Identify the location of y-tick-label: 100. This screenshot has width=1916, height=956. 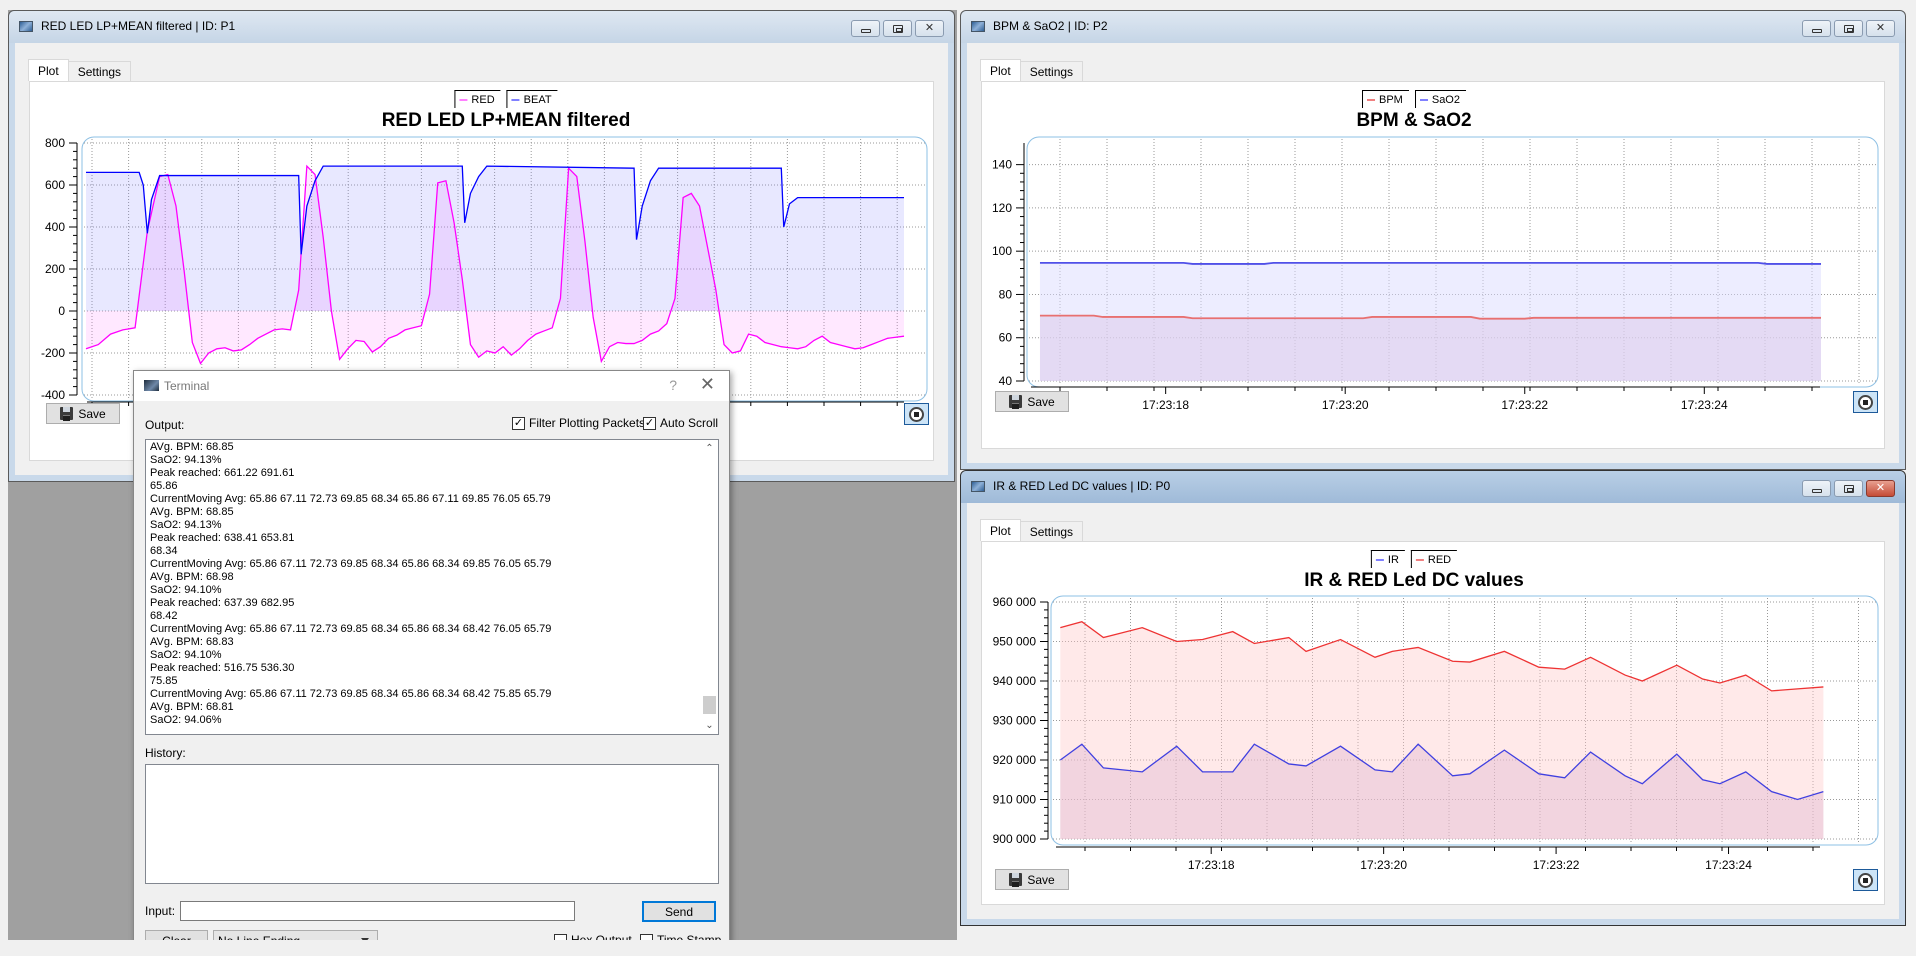
(1002, 251).